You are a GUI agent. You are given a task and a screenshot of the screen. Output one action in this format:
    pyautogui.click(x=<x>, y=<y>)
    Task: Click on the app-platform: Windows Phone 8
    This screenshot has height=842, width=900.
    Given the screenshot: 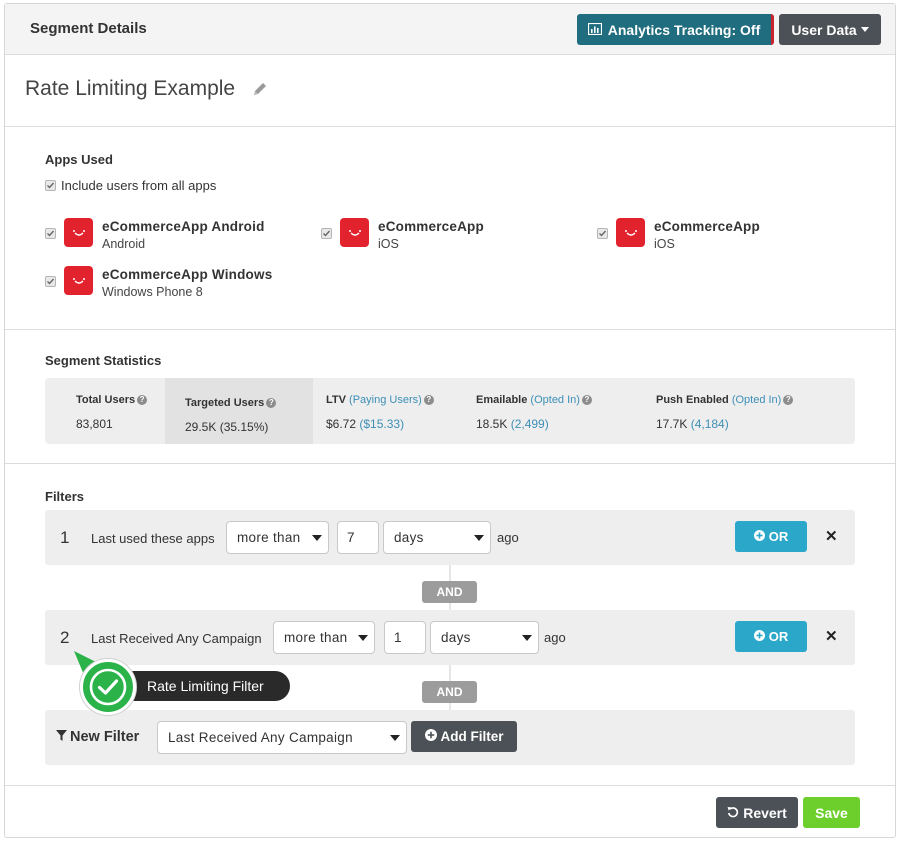 What is the action you would take?
    pyautogui.click(x=152, y=292)
    